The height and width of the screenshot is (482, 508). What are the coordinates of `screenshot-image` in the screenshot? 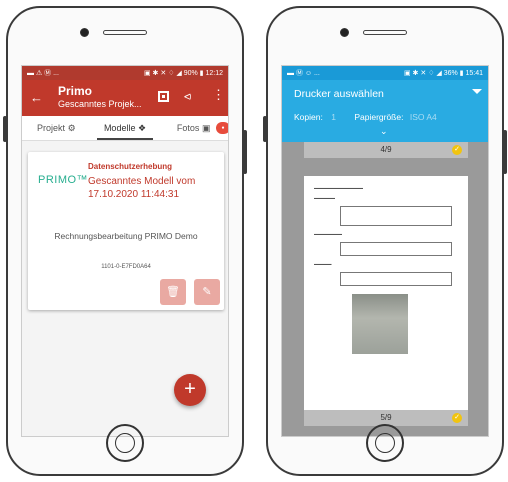 It's located at (380, 324).